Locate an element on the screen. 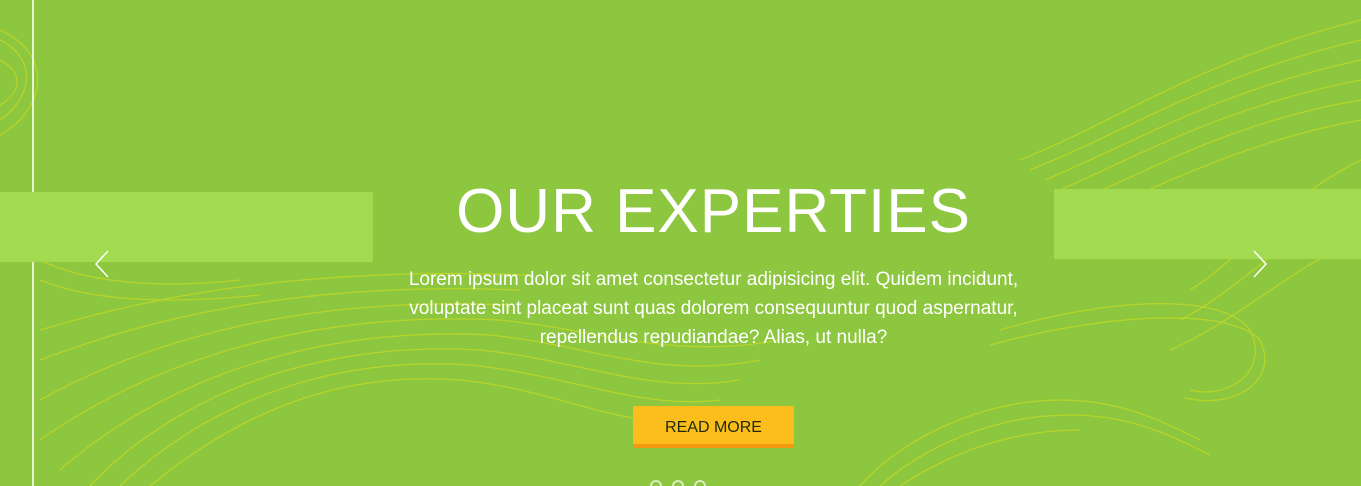  next-slide-button is located at coordinates (1259, 264).